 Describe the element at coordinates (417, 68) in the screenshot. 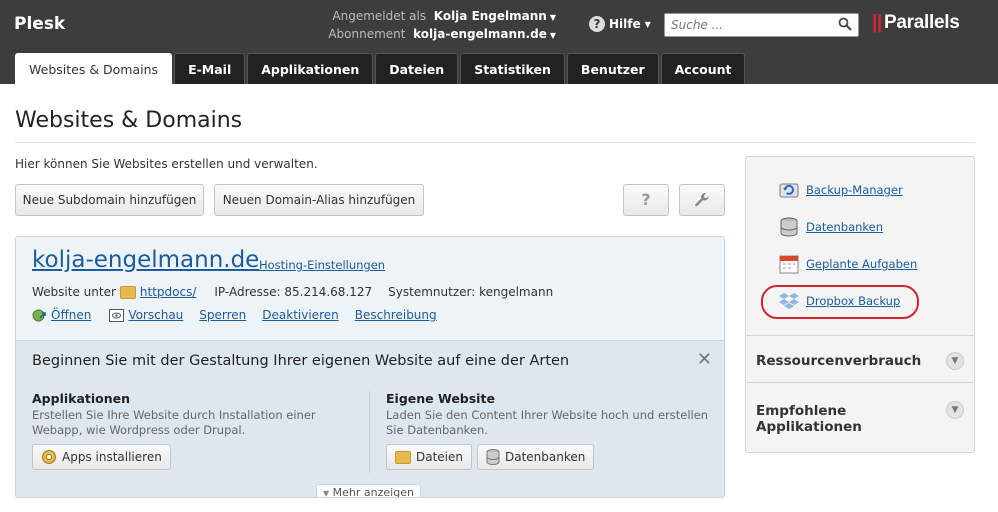

I see `tab-files: Dateien` at that location.